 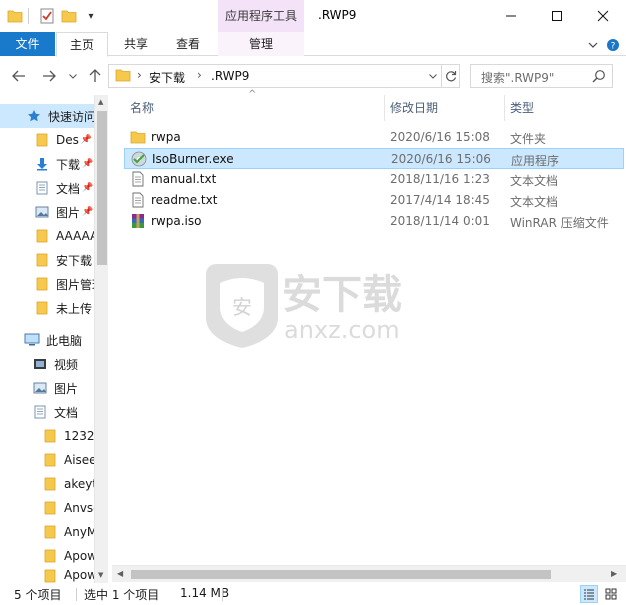 I want to click on customize-dropdown-icon: ▾, so click(x=91, y=16).